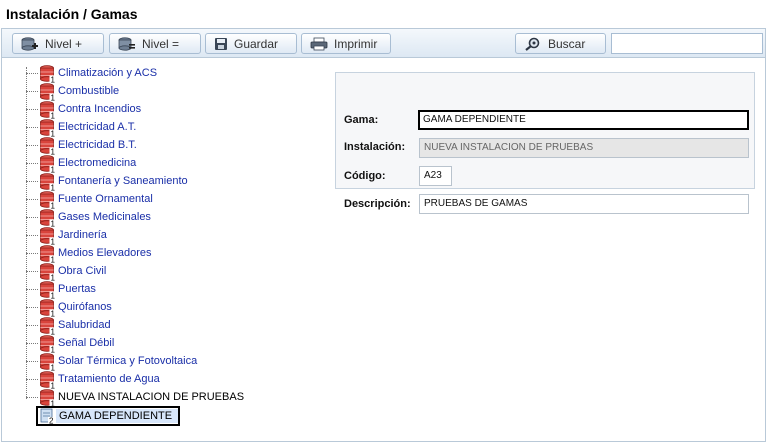  I want to click on tree-item: 1 Obra Civil, so click(170, 273).